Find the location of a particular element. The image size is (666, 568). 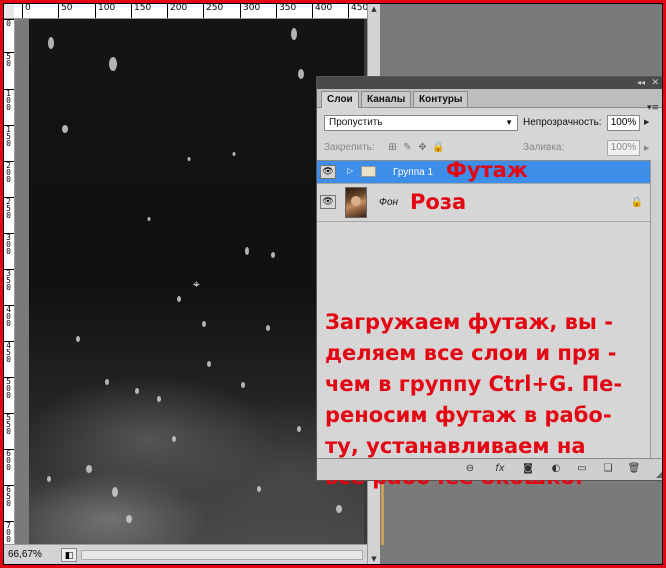

instruction-line: чем в группу Ctrl+G. Пе- is located at coordinates (474, 384).